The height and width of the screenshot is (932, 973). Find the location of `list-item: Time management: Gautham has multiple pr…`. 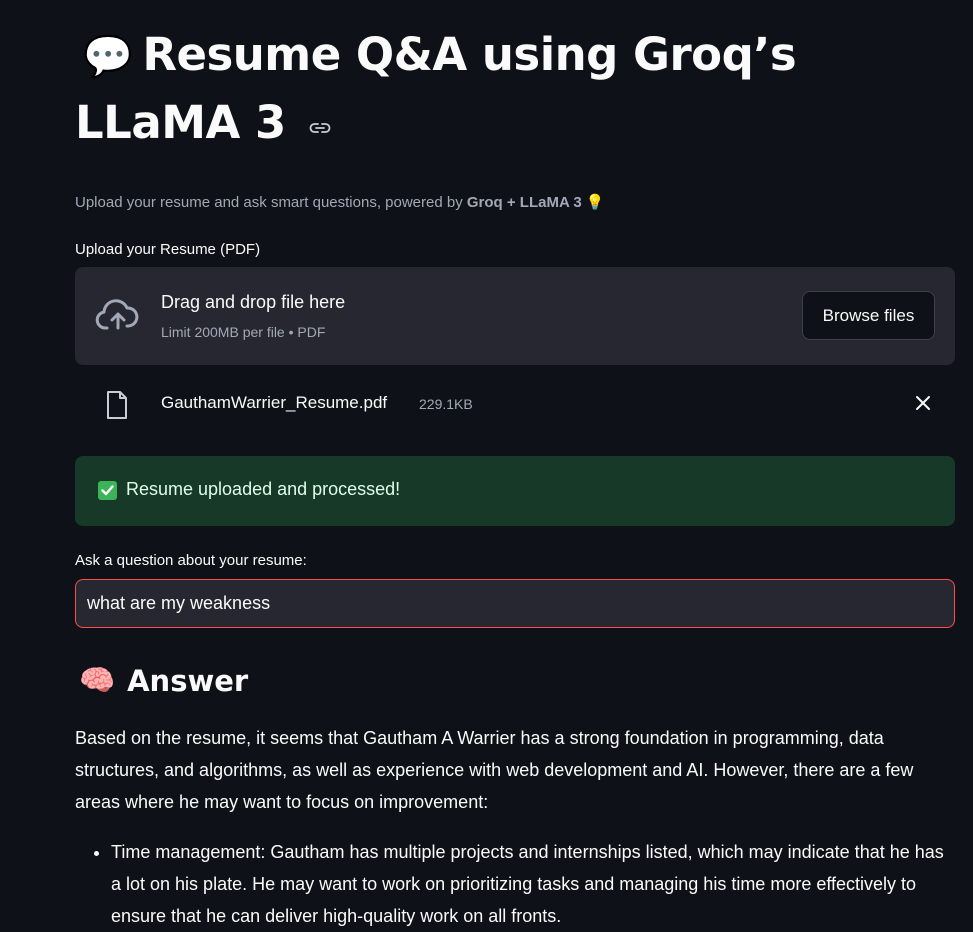

list-item: Time management: Gautham has multiple pr… is located at coordinates (533, 884).